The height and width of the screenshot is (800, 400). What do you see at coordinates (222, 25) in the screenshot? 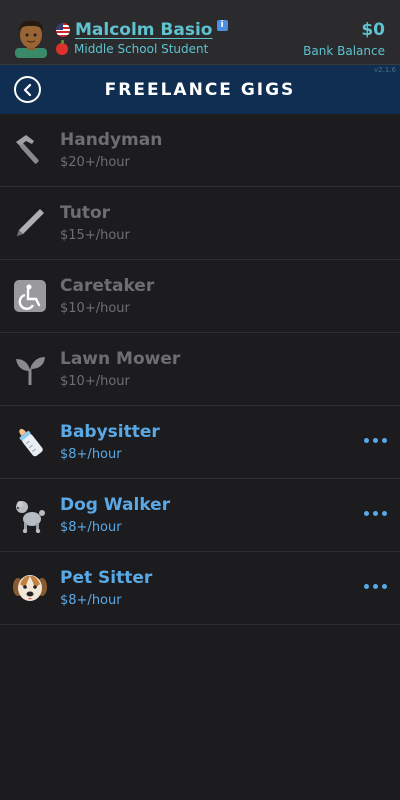
I see `info-icon: i` at bounding box center [222, 25].